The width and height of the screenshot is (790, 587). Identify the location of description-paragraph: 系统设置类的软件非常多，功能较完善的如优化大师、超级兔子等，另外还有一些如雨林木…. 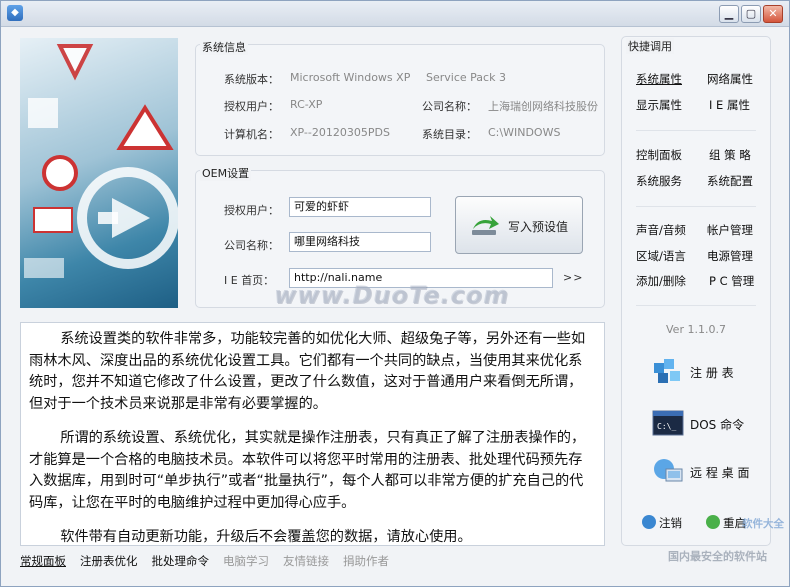
(307, 371).